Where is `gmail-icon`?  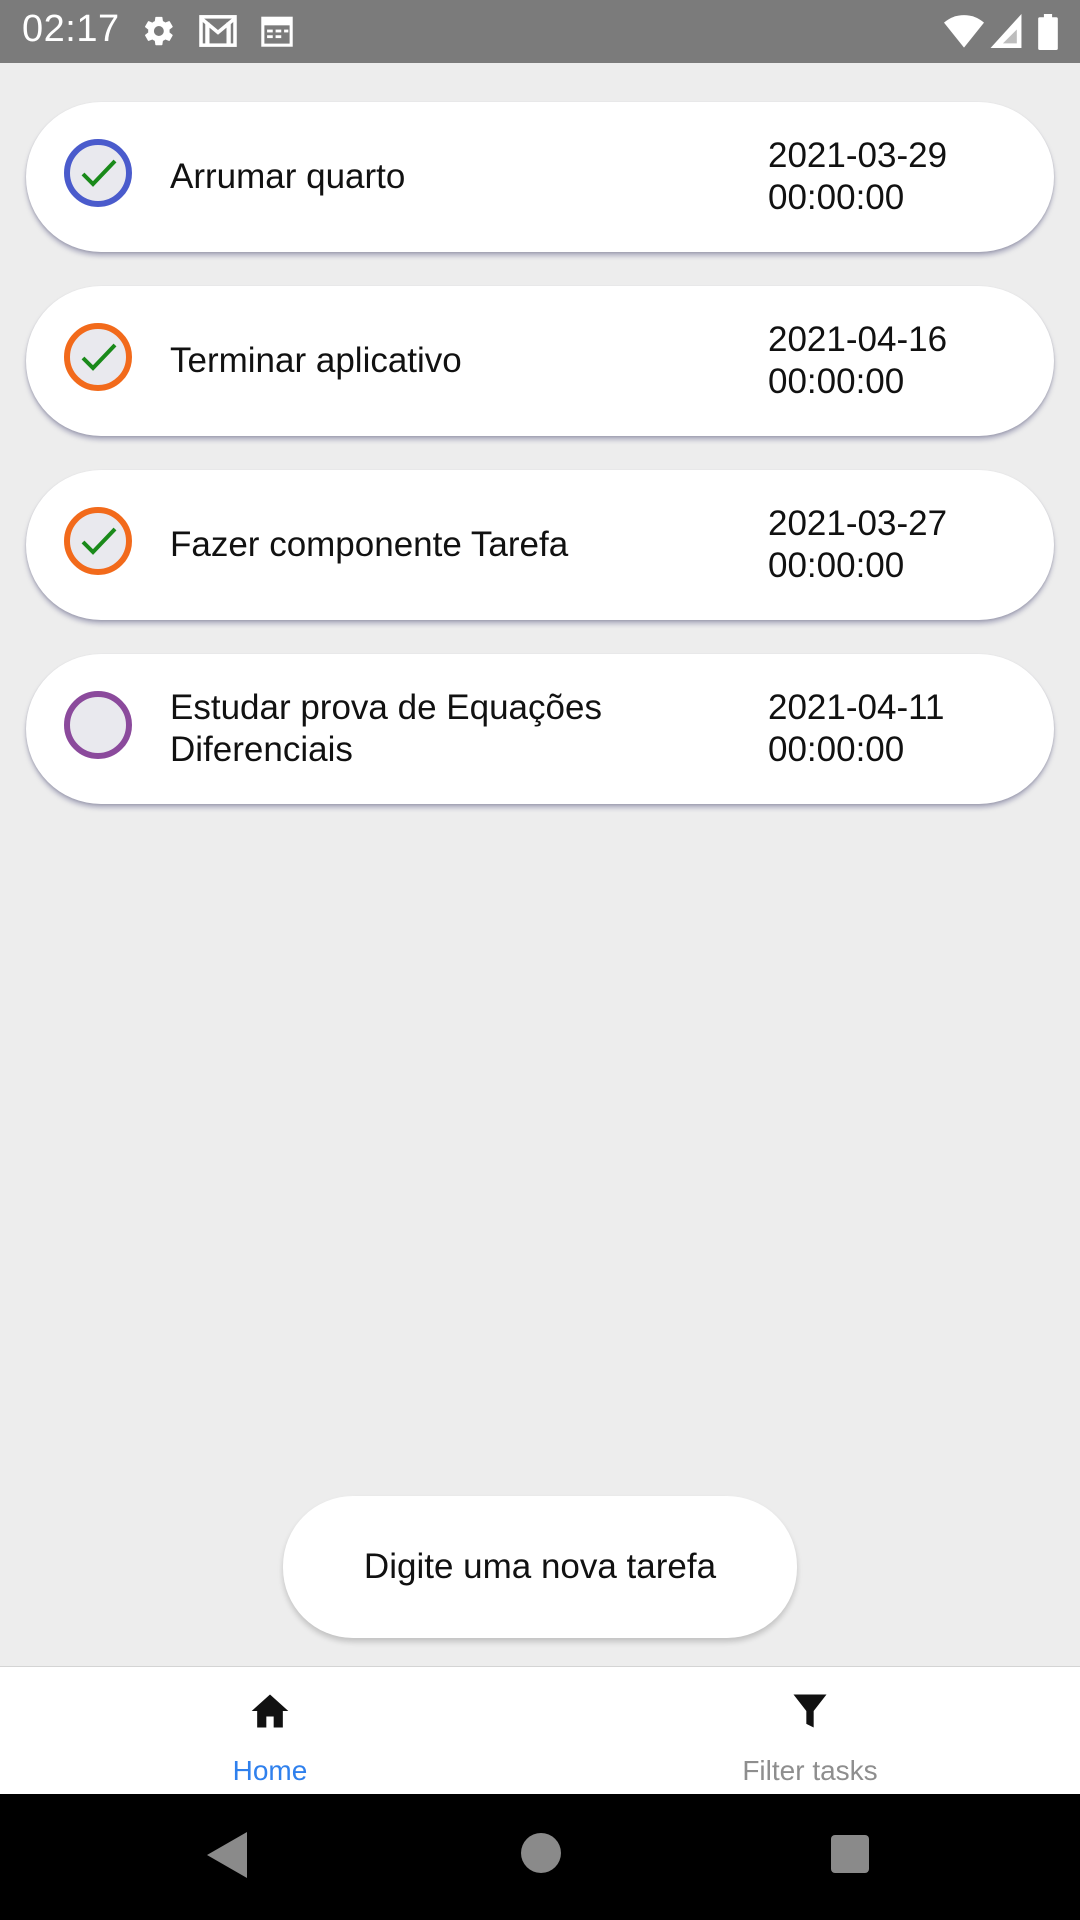 gmail-icon is located at coordinates (218, 31).